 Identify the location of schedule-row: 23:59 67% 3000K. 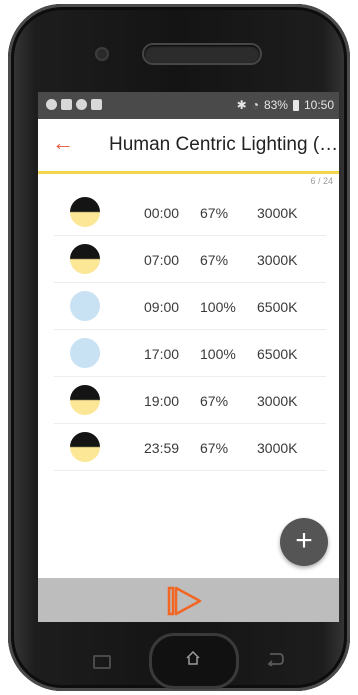
(190, 447).